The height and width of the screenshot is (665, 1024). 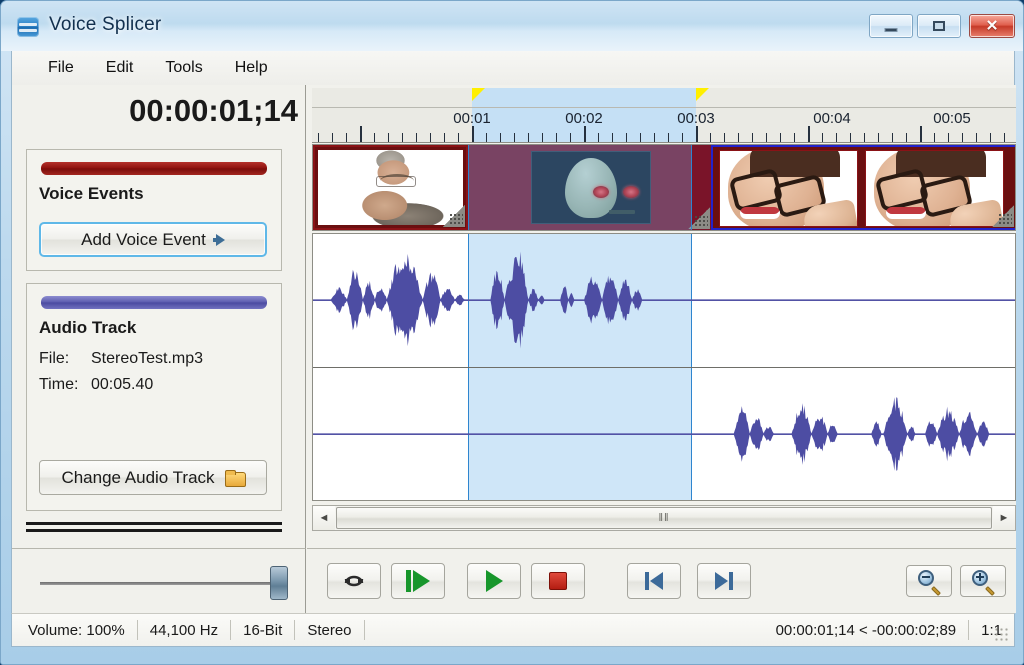 I want to click on ruler-label-1: 00:01, so click(x=472, y=118).